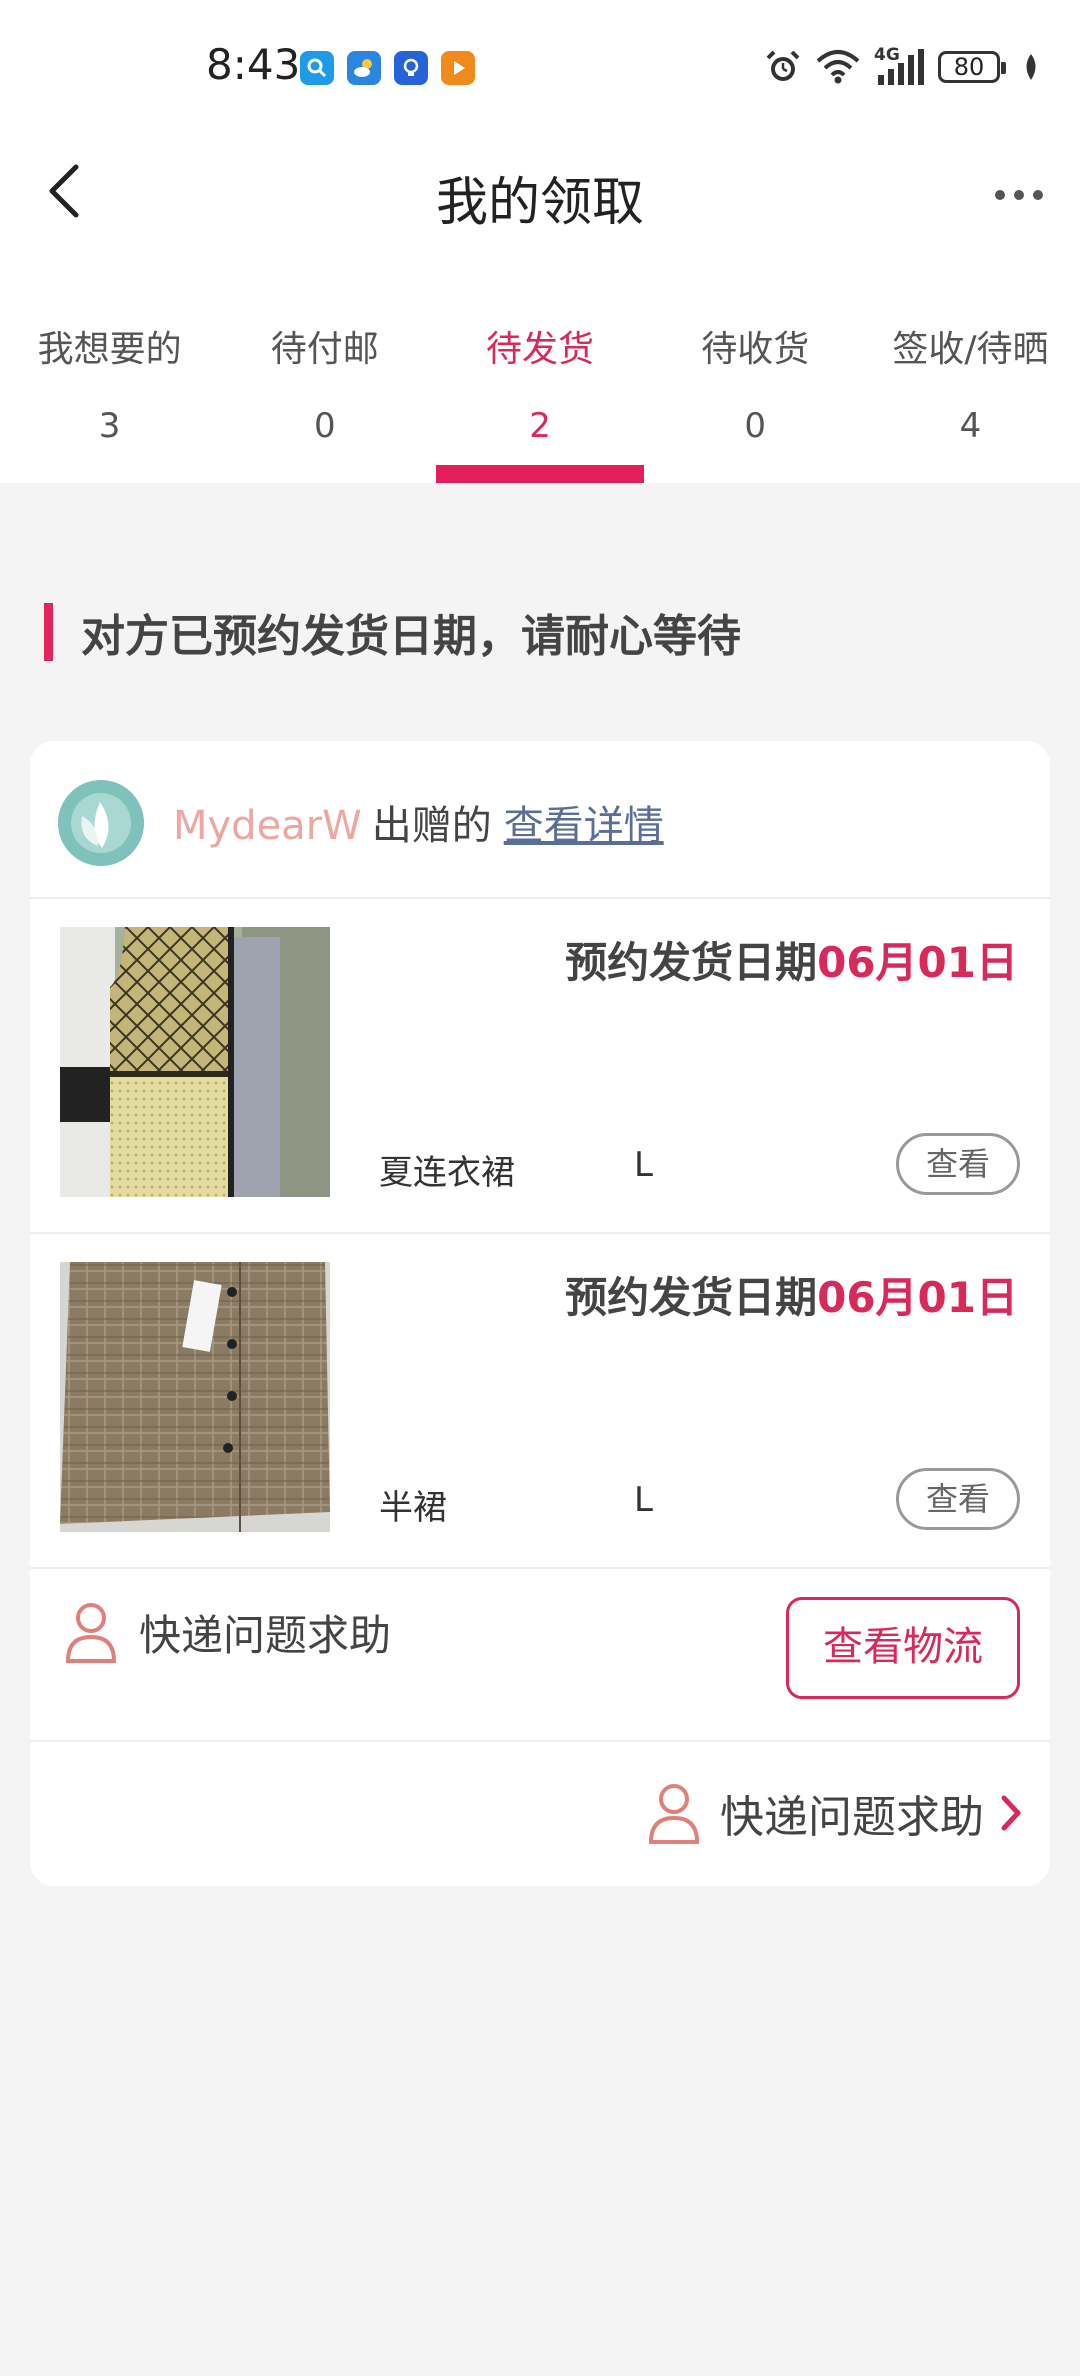  I want to click on page-title: 我的领取, so click(539, 203).